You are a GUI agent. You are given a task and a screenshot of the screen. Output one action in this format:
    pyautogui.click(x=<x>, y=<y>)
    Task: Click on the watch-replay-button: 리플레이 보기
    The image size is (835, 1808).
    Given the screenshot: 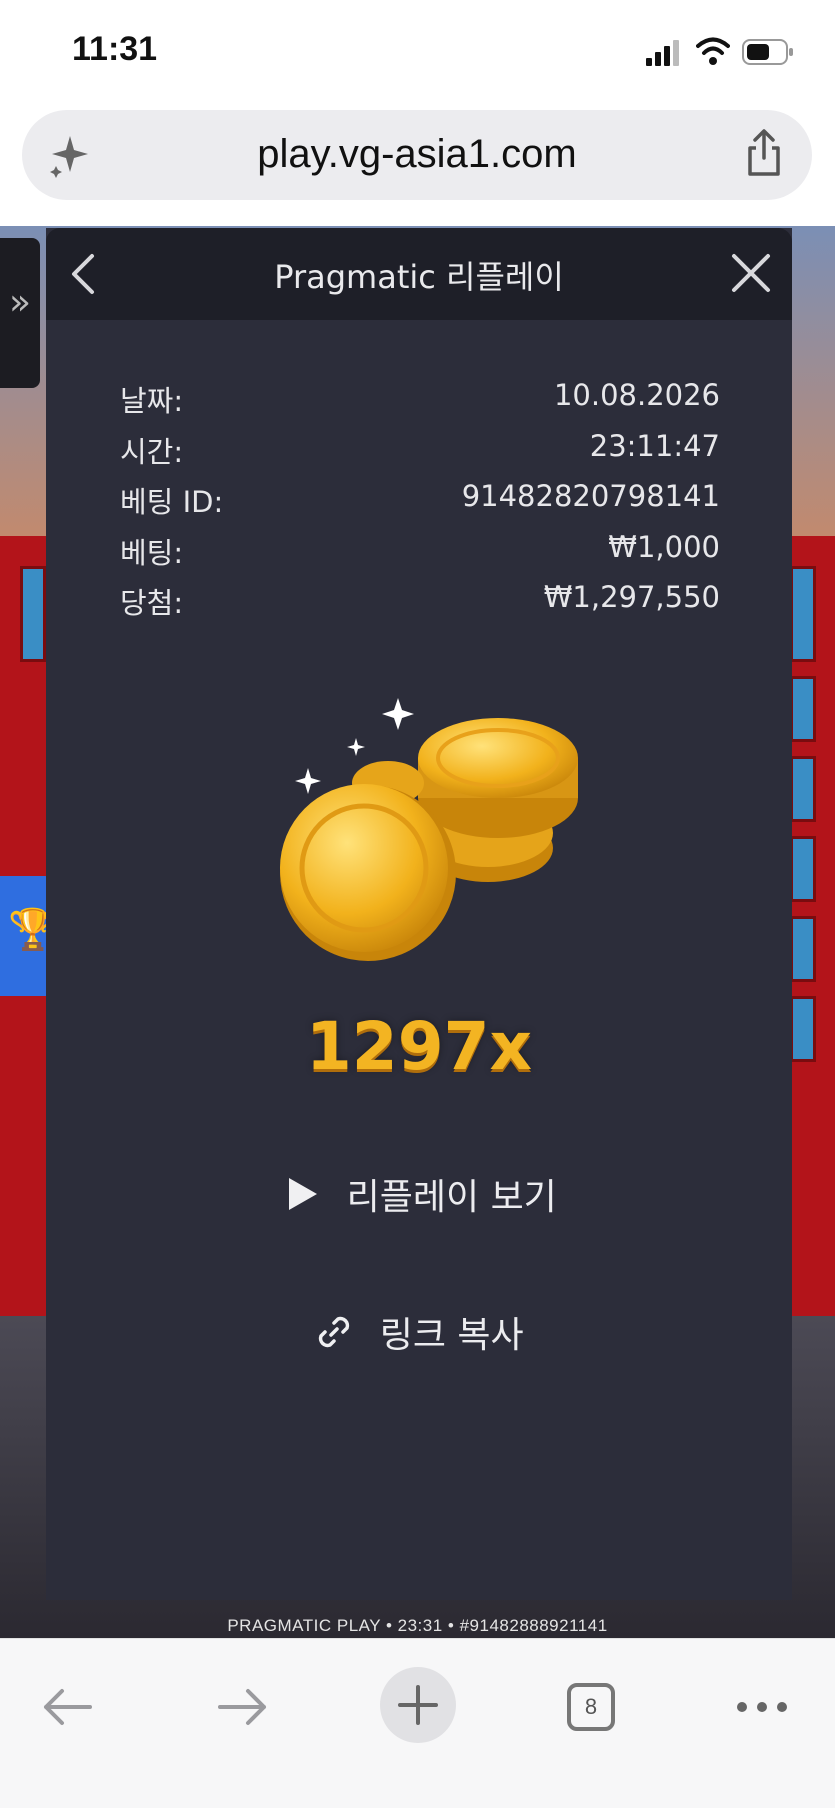 What is the action you would take?
    pyautogui.click(x=419, y=1194)
    